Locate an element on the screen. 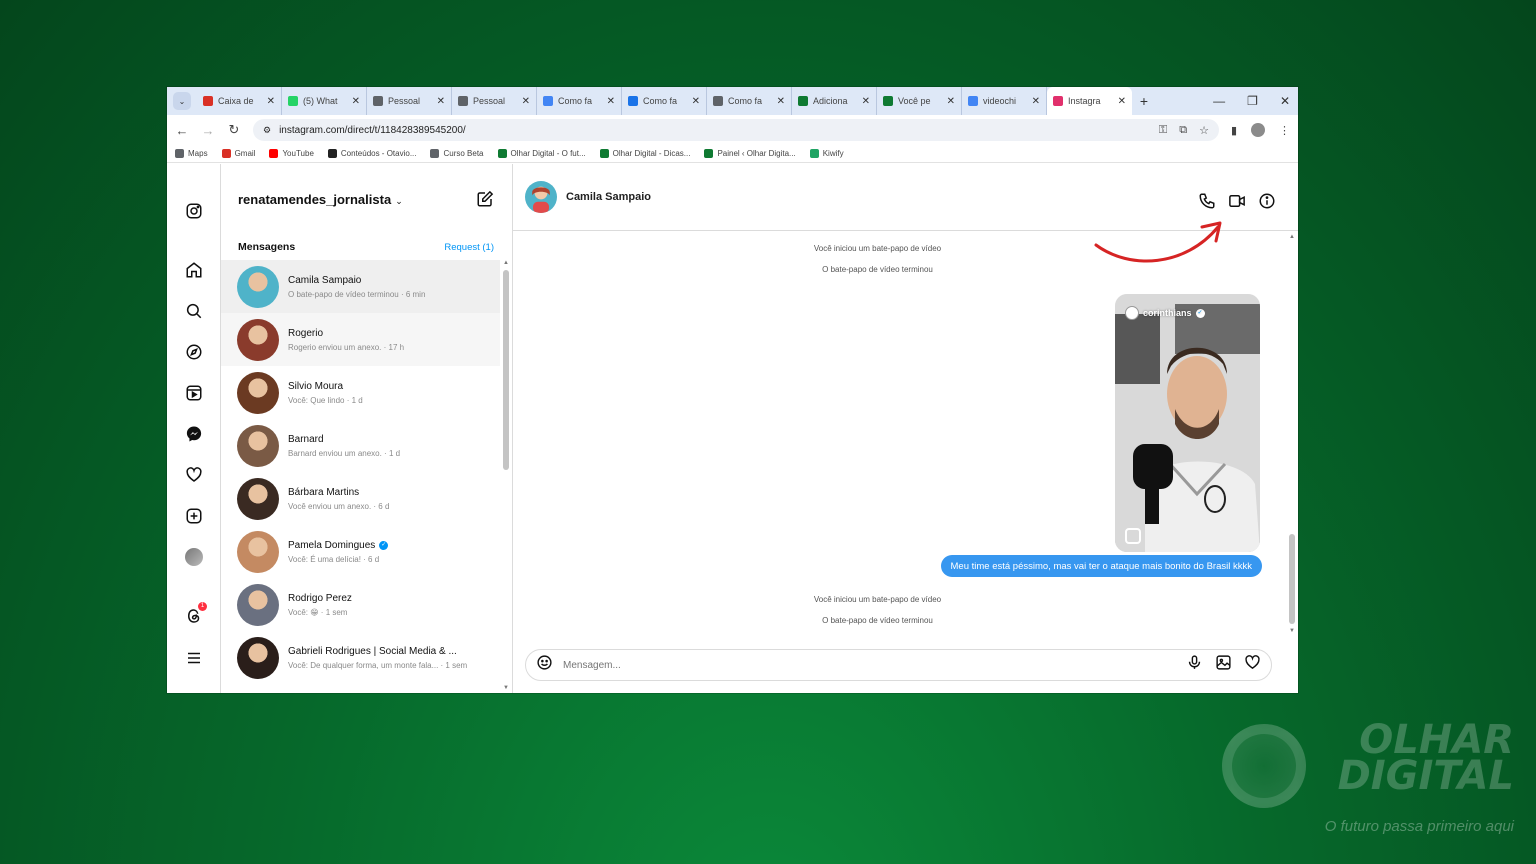 Image resolution: width=1536 pixels, height=864 pixels. add-photo-icon is located at coordinates (1223, 665).